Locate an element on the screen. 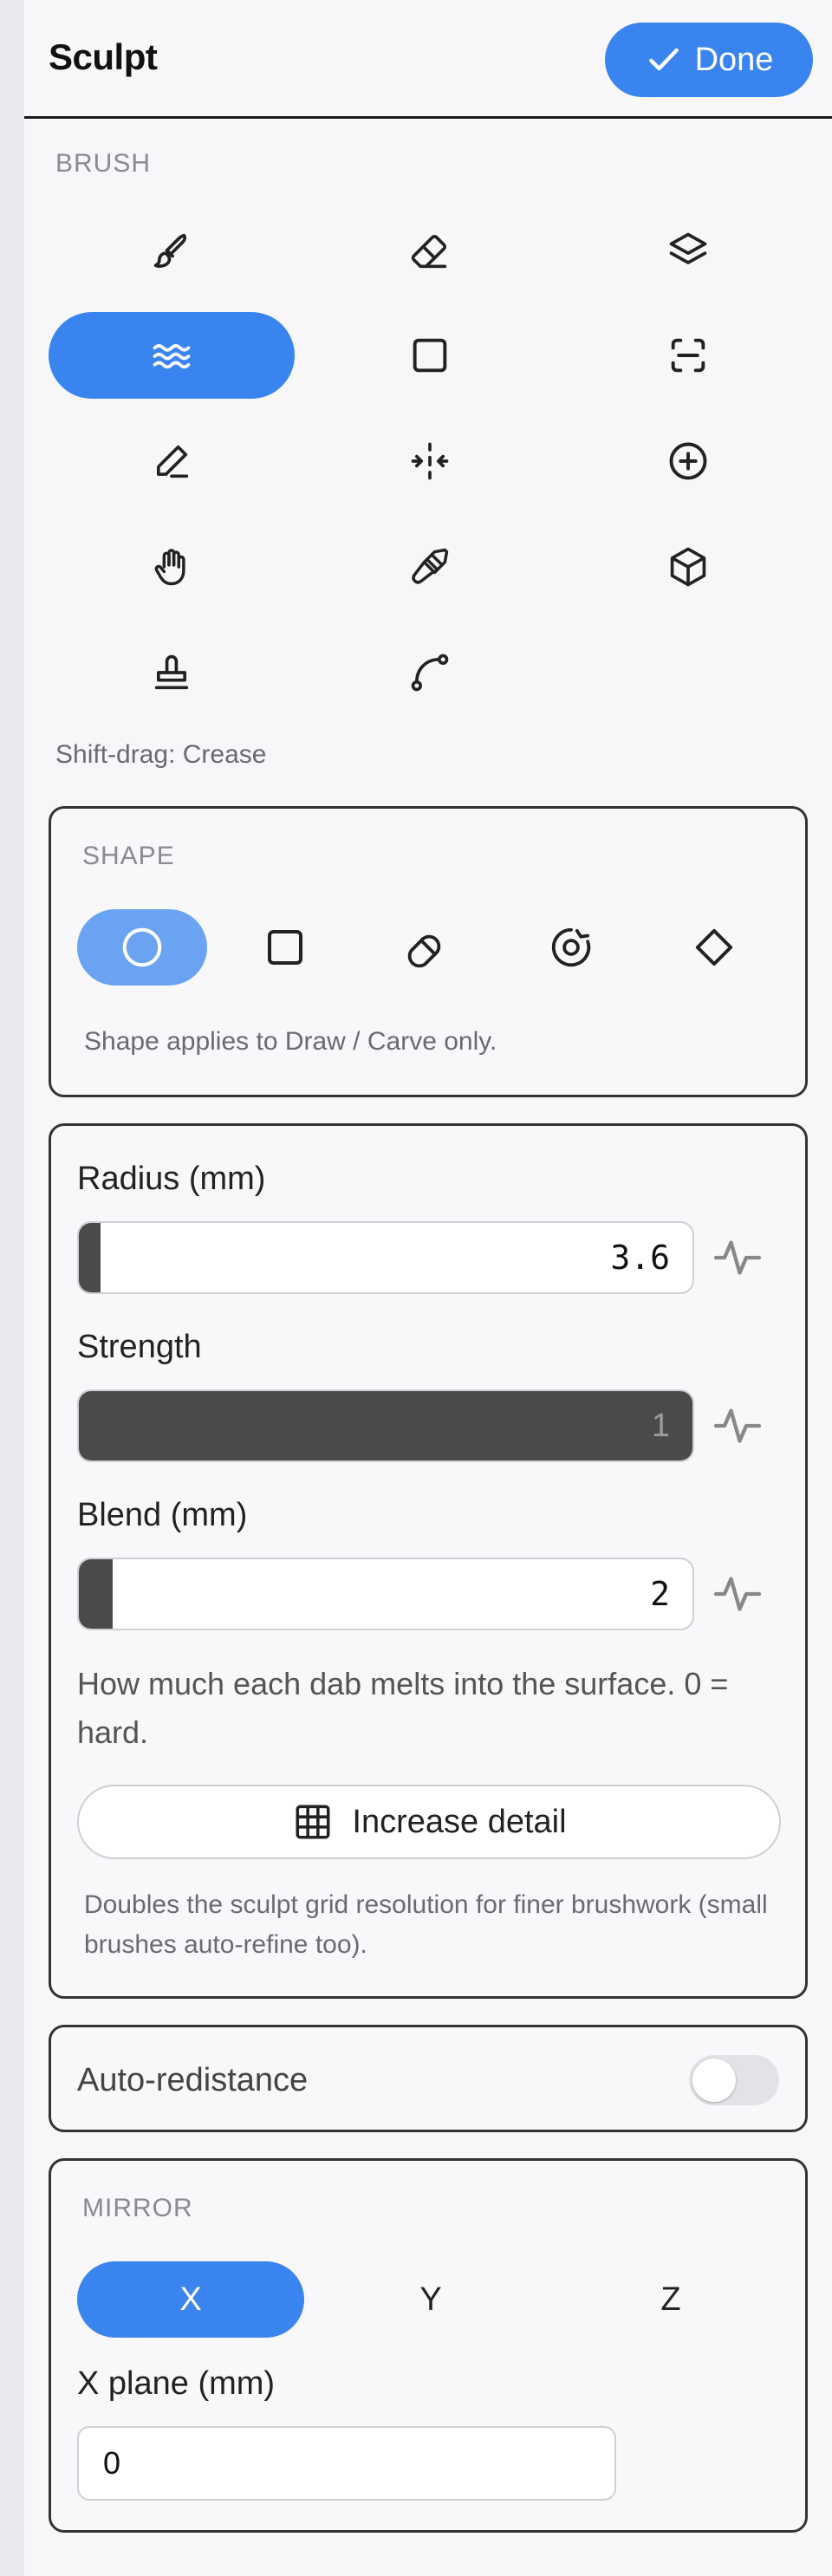 Image resolution: width=832 pixels, height=2576 pixels. x-plane-input: 0 is located at coordinates (346, 2463).